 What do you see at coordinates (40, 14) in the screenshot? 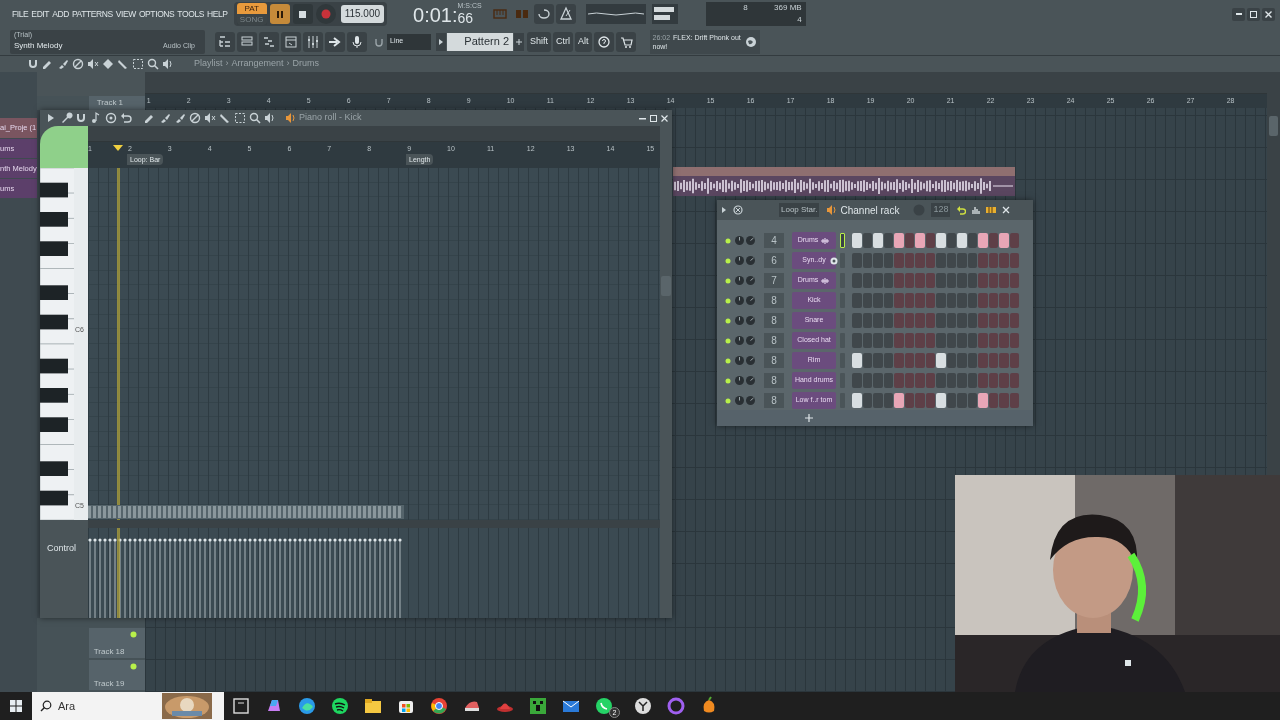
I see `menu-item: EDIT` at bounding box center [40, 14].